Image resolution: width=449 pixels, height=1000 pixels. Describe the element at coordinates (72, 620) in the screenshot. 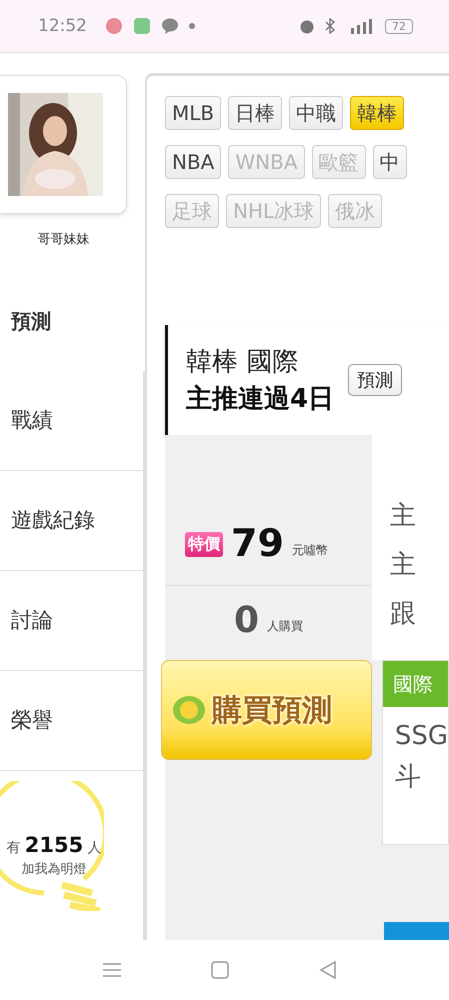

I see `side-menu-item: 討論` at that location.